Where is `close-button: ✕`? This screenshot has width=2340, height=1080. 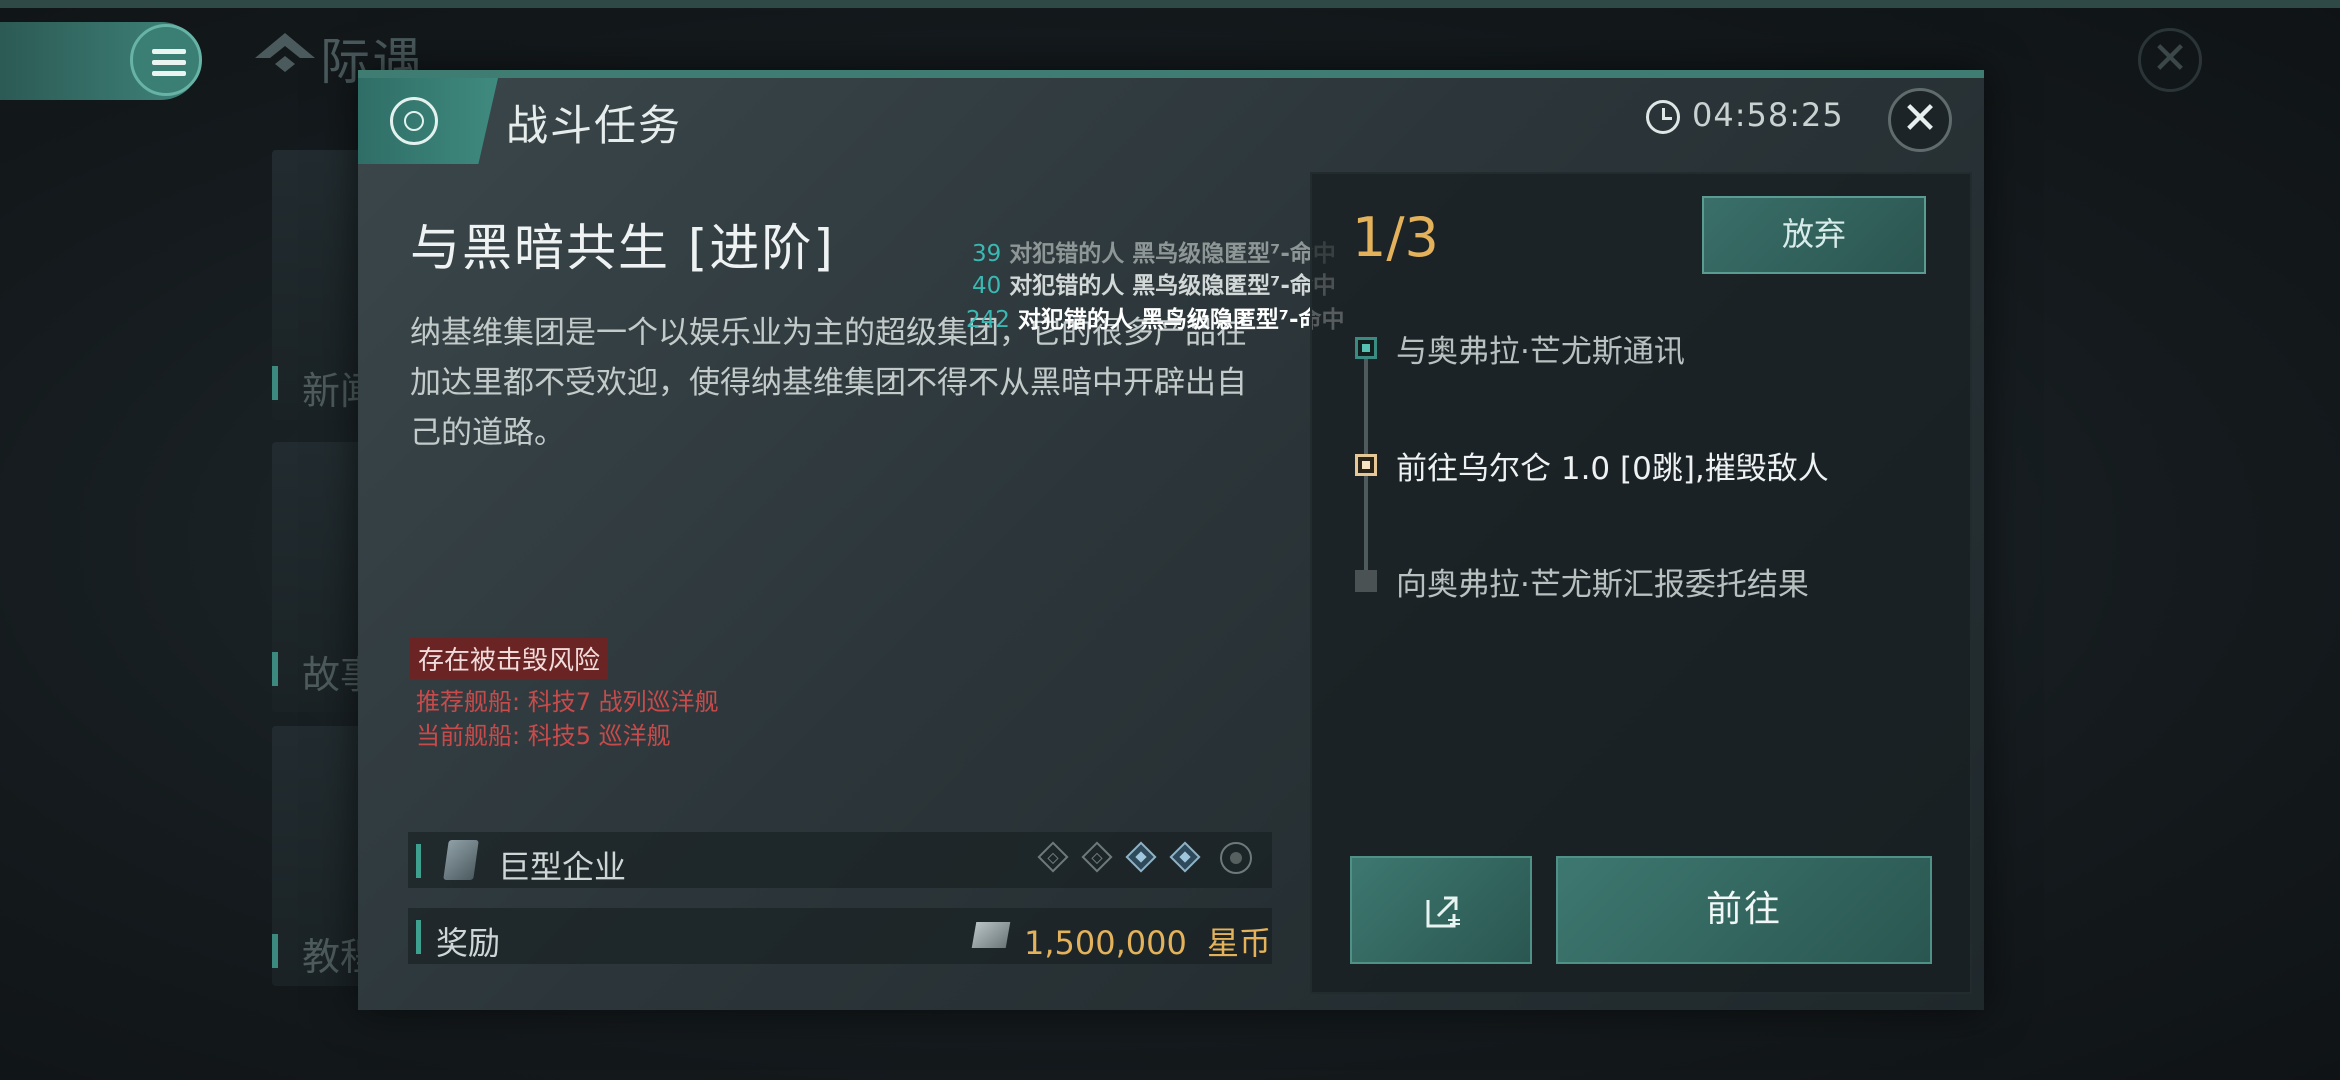 close-button: ✕ is located at coordinates (1920, 120).